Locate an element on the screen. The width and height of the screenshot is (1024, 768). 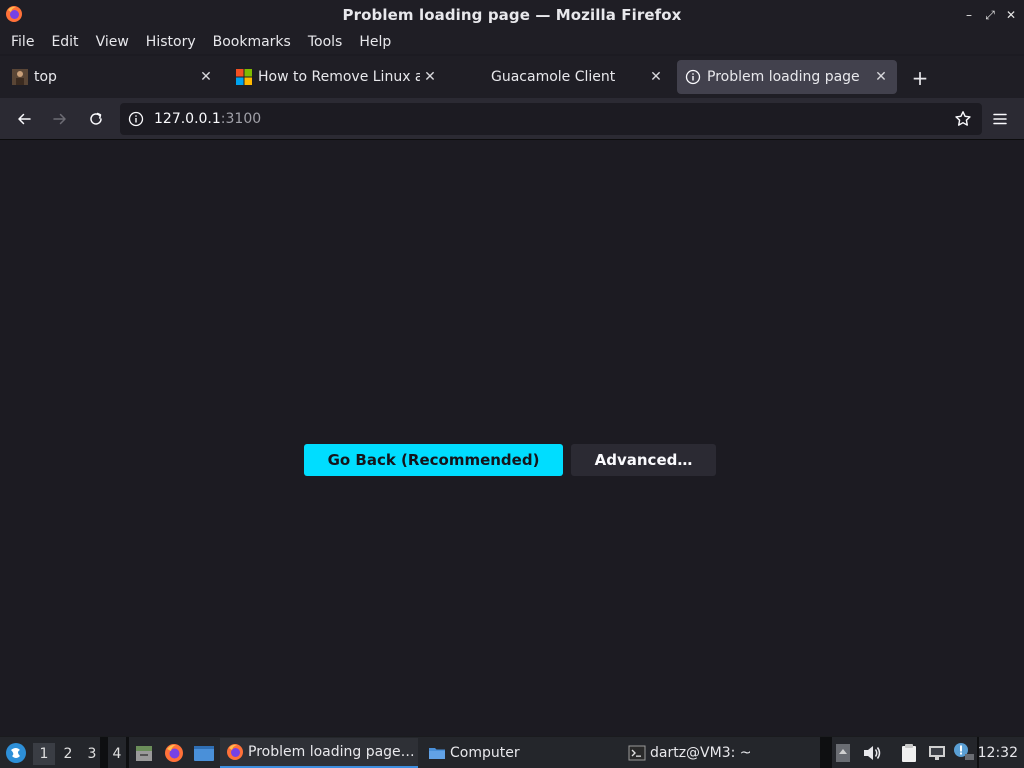
network-icon is located at coordinates (937, 753).